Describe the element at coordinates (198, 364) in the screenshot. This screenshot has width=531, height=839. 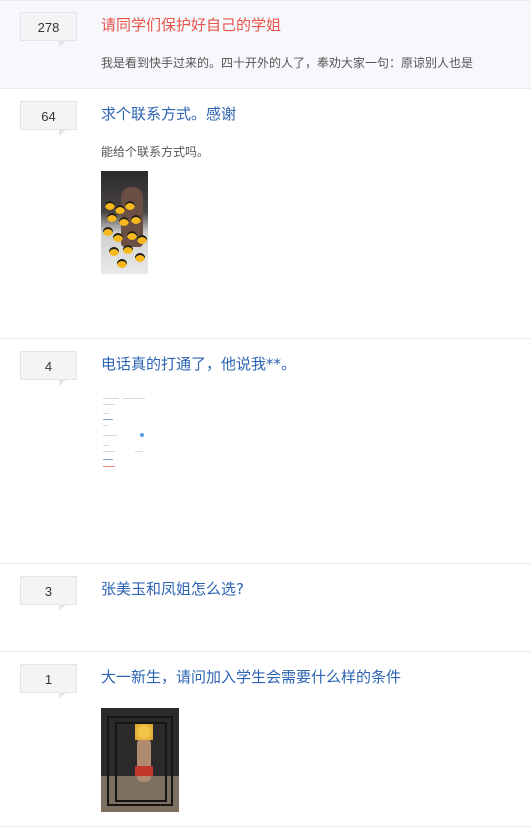
I see `post-title-link: 电话真的打通了，他说我**。` at that location.